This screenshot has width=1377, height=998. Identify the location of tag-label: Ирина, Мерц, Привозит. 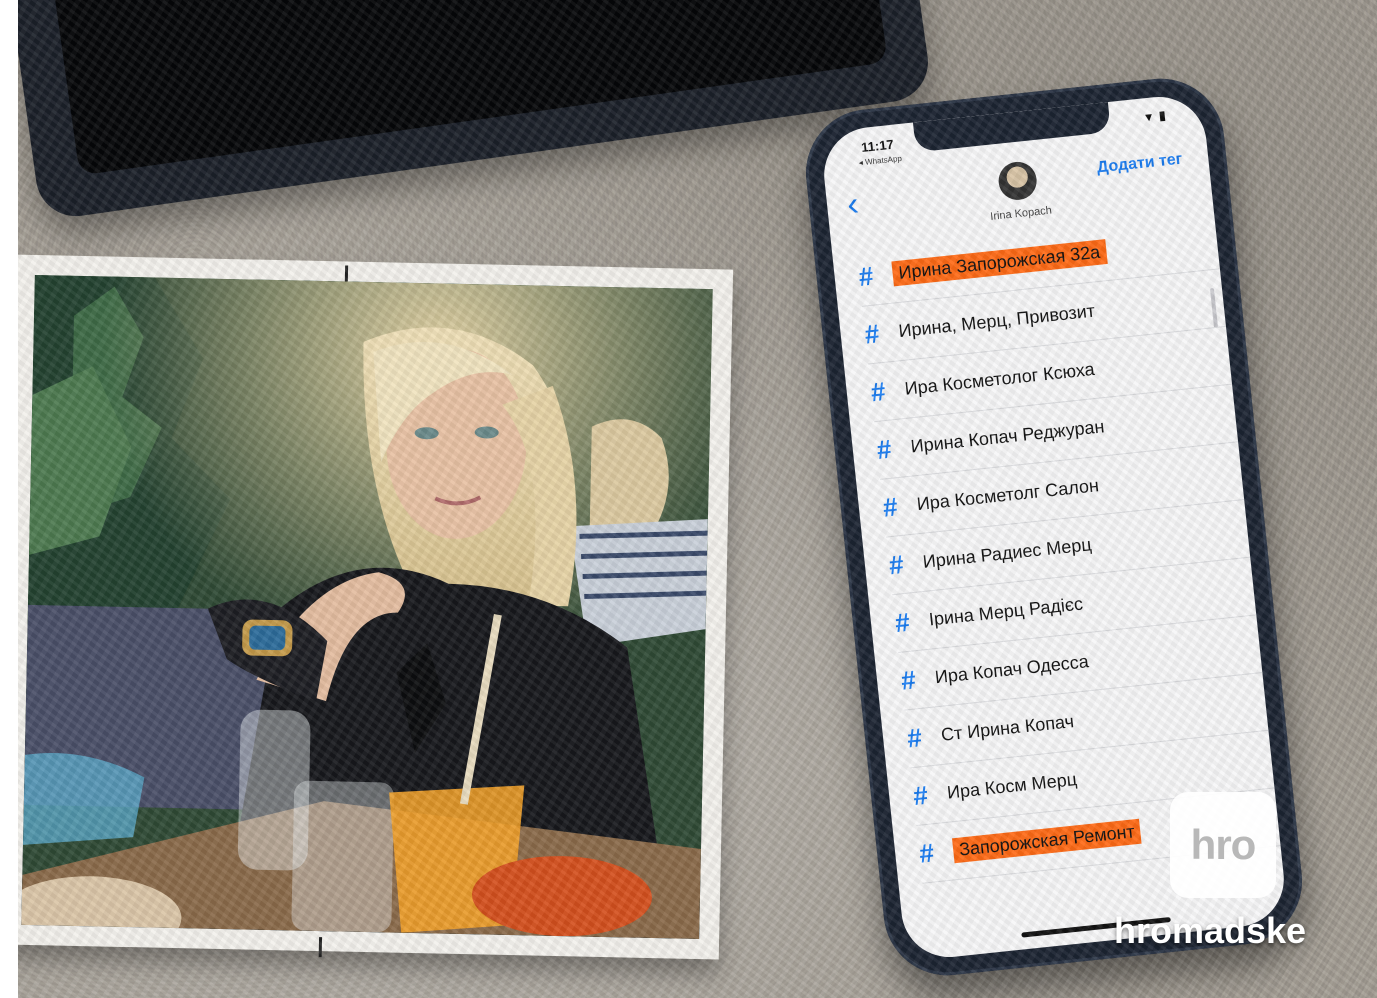
(996, 321).